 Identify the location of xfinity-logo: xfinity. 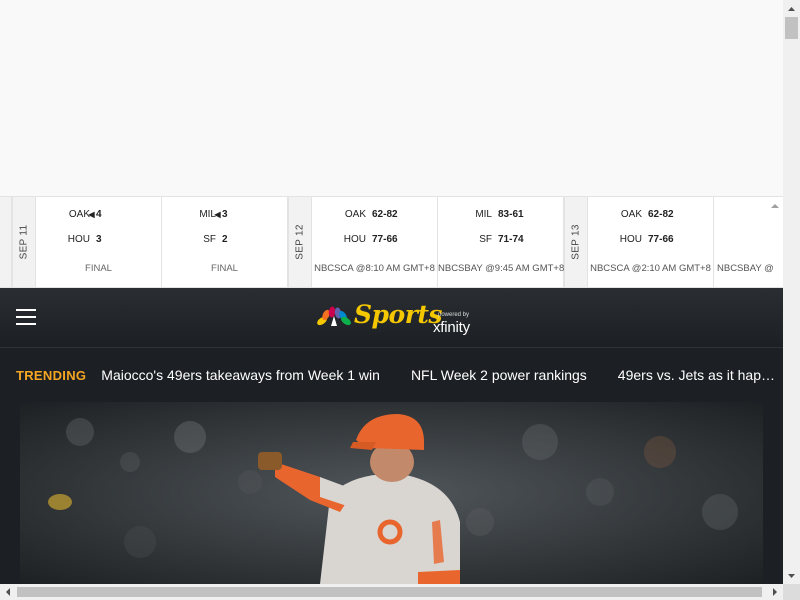
(451, 327).